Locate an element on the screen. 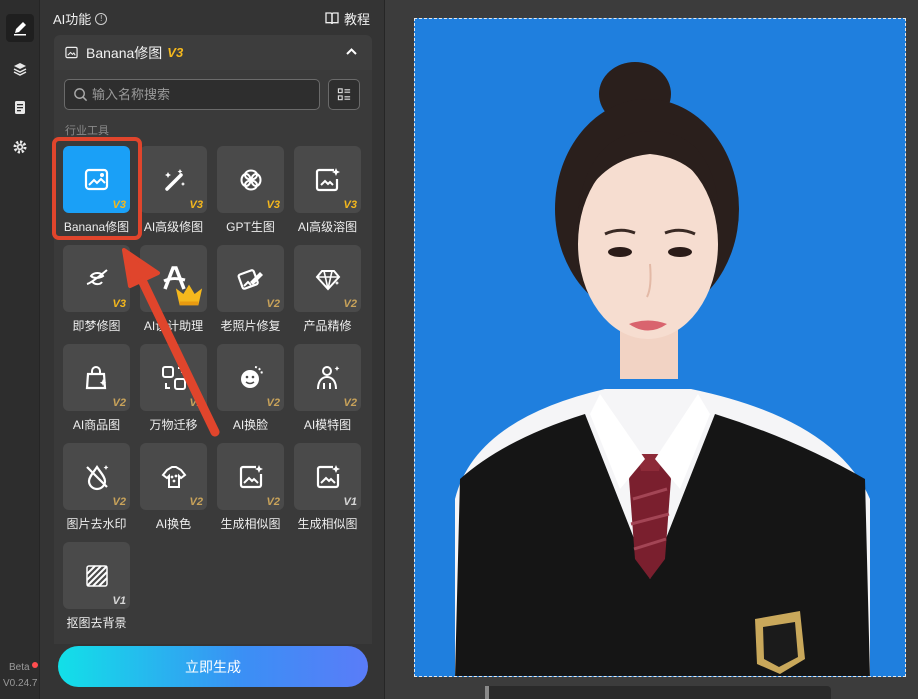 This screenshot has width=918, height=699. tool-item: V1 抠图去背景 is located at coordinates (91, 589).